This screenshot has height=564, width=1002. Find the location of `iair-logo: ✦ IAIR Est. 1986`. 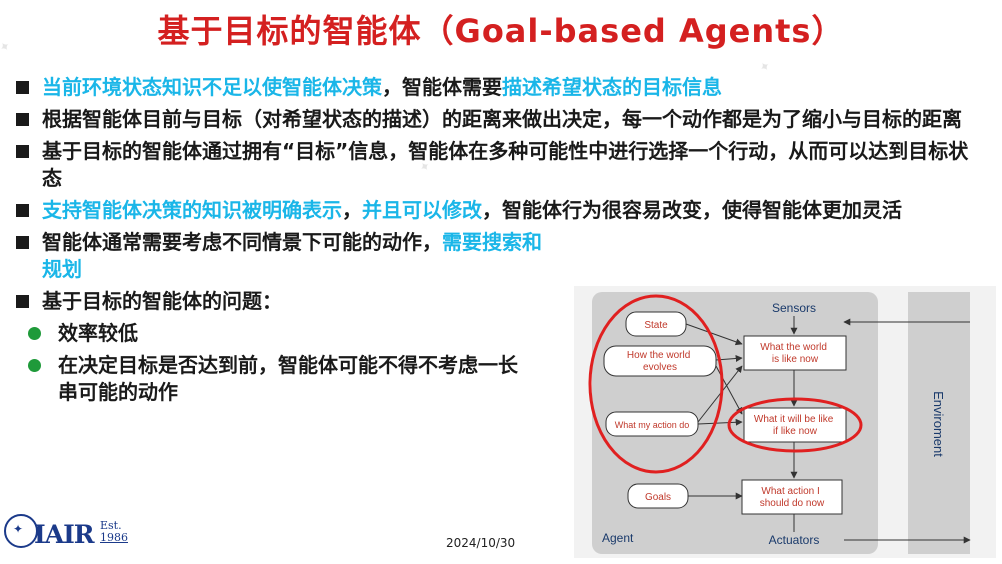

iair-logo: ✦ IAIR Est. 1986 is located at coordinates (74, 536).